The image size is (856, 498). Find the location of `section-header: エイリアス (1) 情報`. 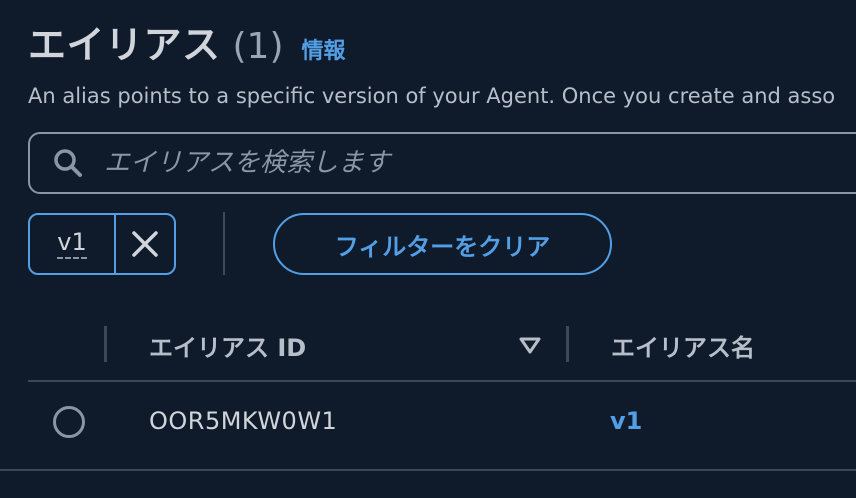

section-header: エイリアス (1) 情報 is located at coordinates (187, 41).